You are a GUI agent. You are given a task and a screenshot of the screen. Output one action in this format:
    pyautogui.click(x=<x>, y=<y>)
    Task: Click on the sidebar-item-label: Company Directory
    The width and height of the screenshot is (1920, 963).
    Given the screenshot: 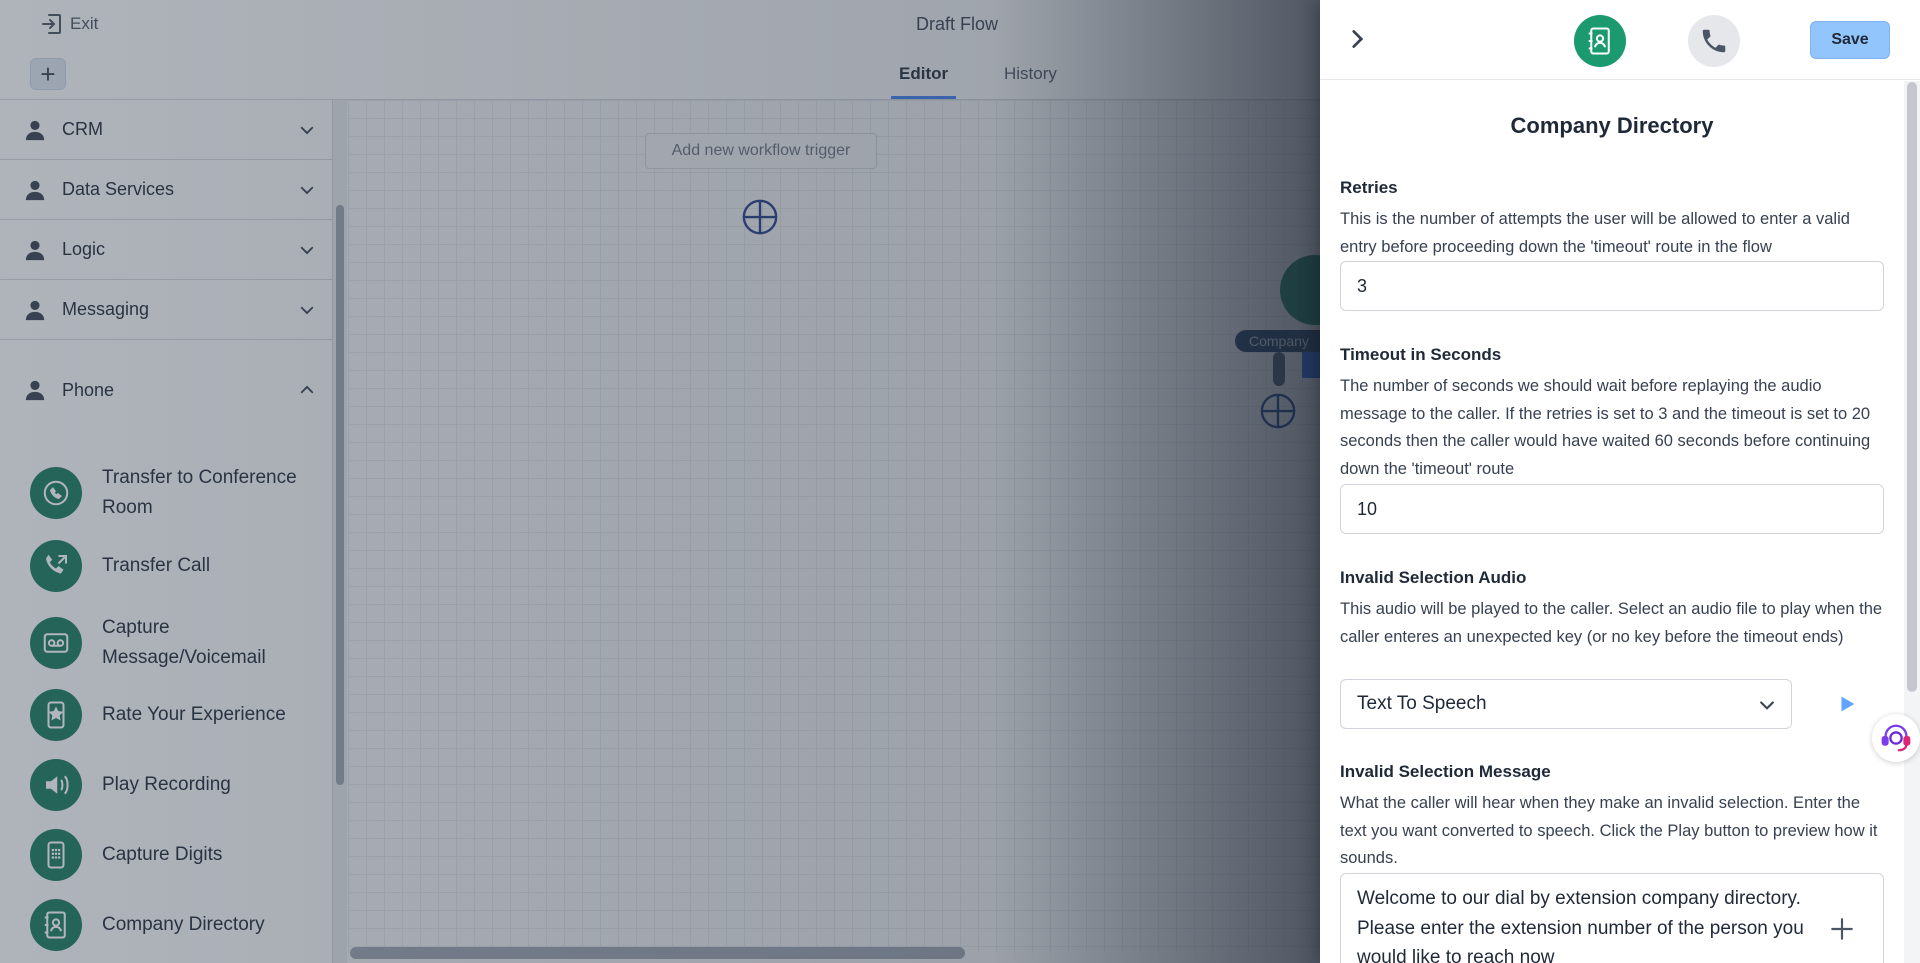 What is the action you would take?
    pyautogui.click(x=183, y=924)
    